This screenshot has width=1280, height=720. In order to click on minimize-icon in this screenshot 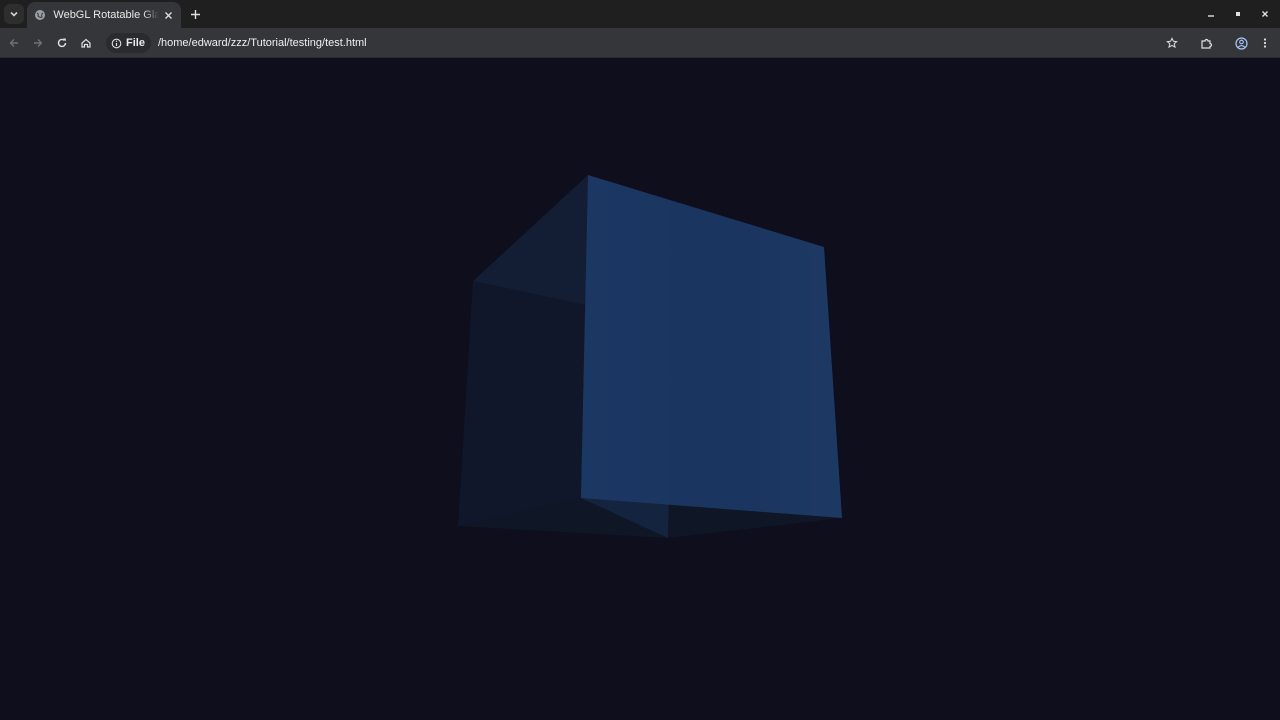, I will do `click(1211, 16)`.